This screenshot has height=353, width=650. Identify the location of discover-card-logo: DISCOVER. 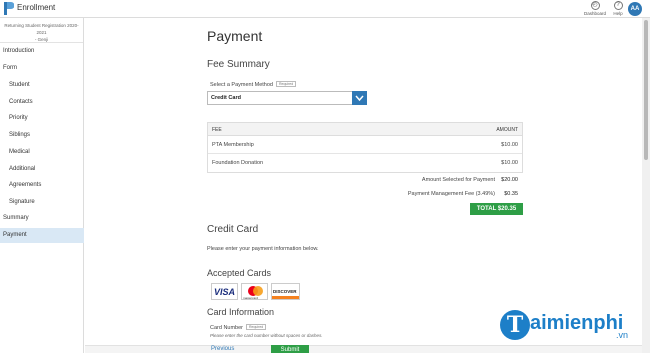
(285, 291).